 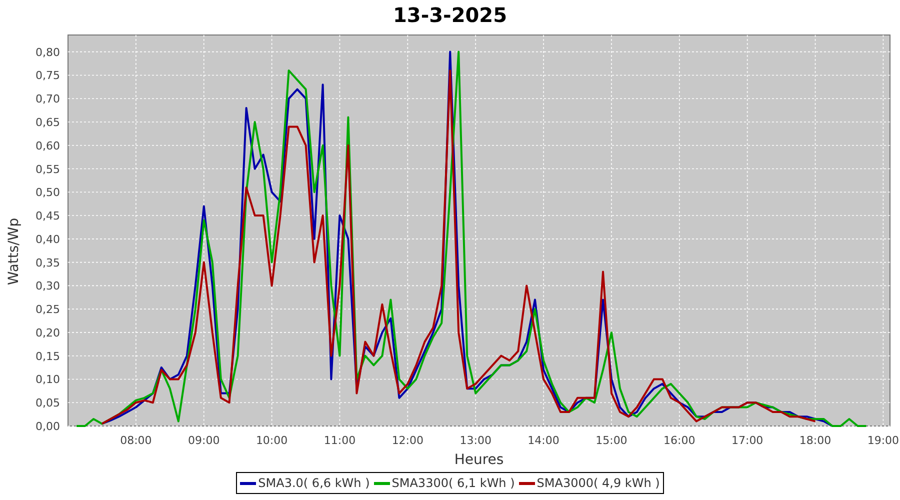 What do you see at coordinates (815, 440) in the screenshot?
I see `x-tick-label: 18:00` at bounding box center [815, 440].